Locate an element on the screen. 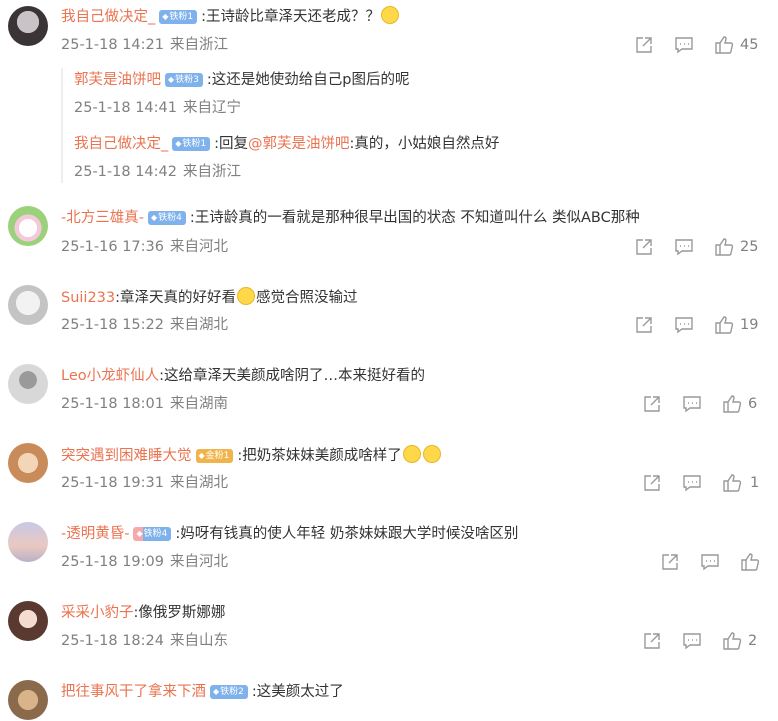 This screenshot has height=721, width=778. reply-username: 我自己做决定_ is located at coordinates (121, 144).